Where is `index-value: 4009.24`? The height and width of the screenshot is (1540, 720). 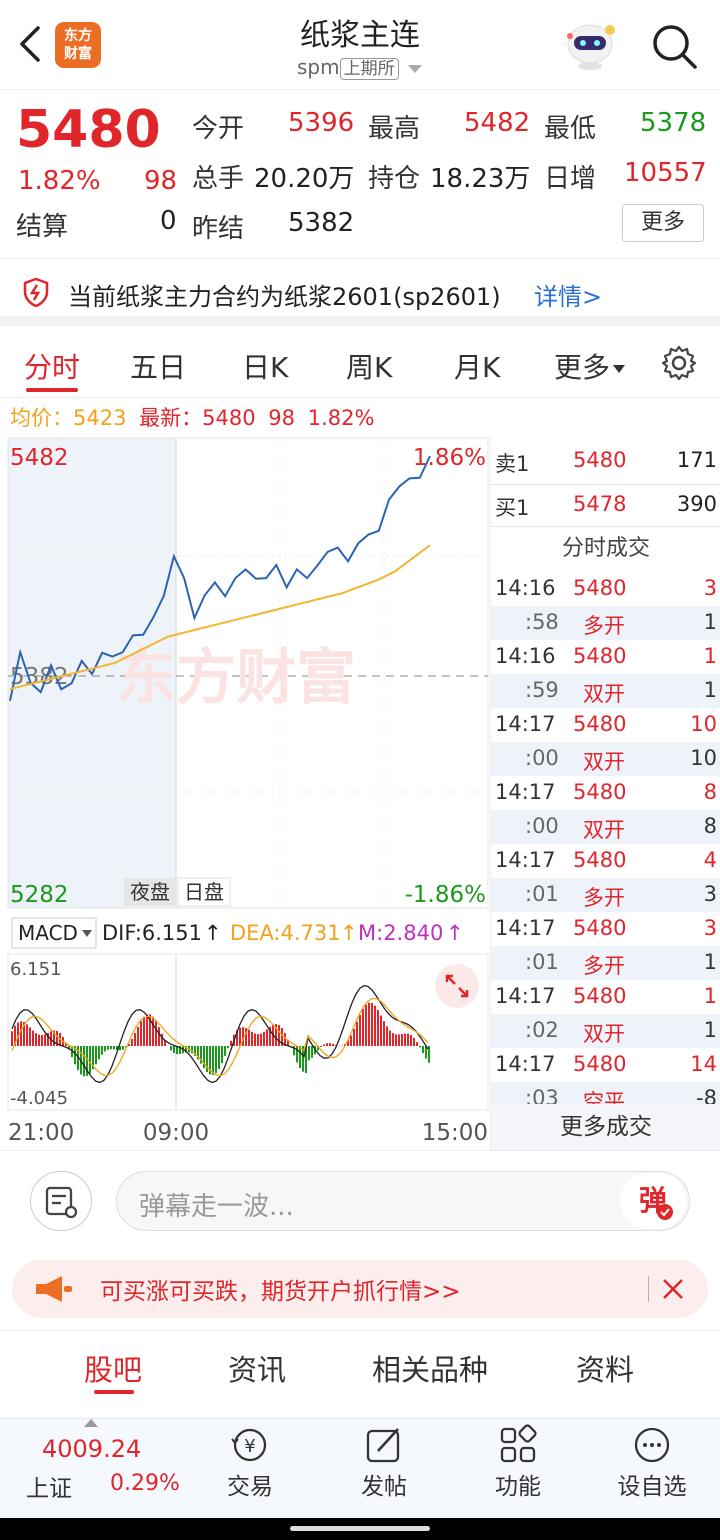
index-value: 4009.24 is located at coordinates (92, 1449).